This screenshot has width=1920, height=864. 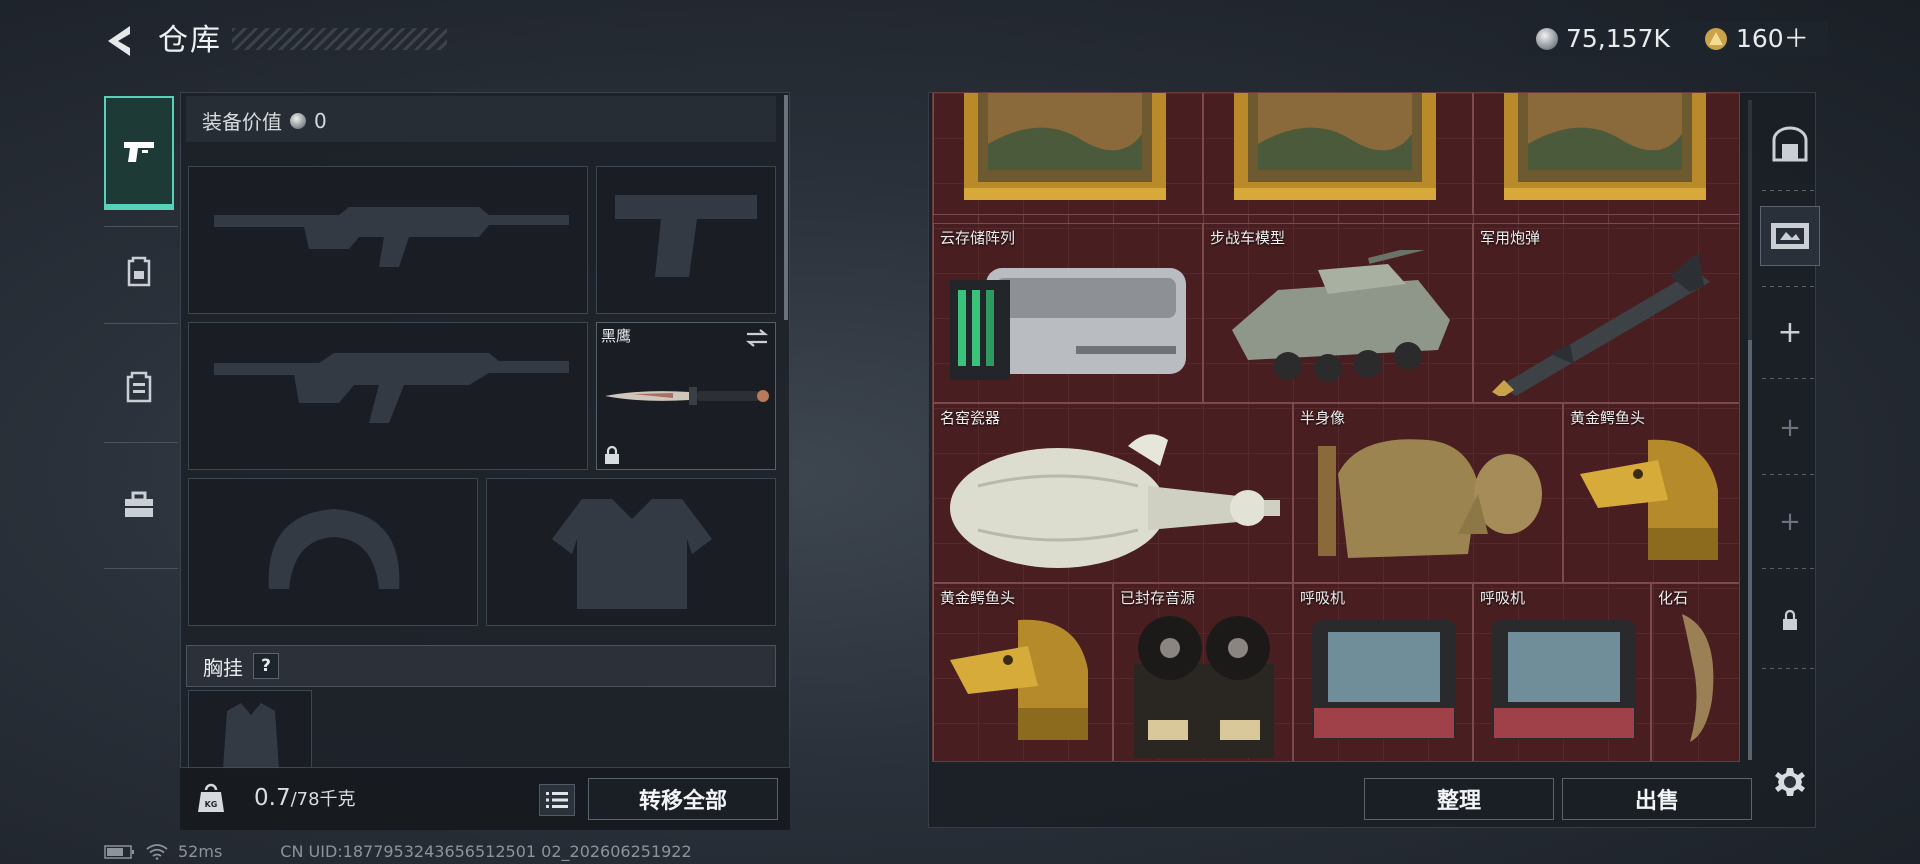 I want to click on weight-current: 0.7, so click(x=272, y=798).